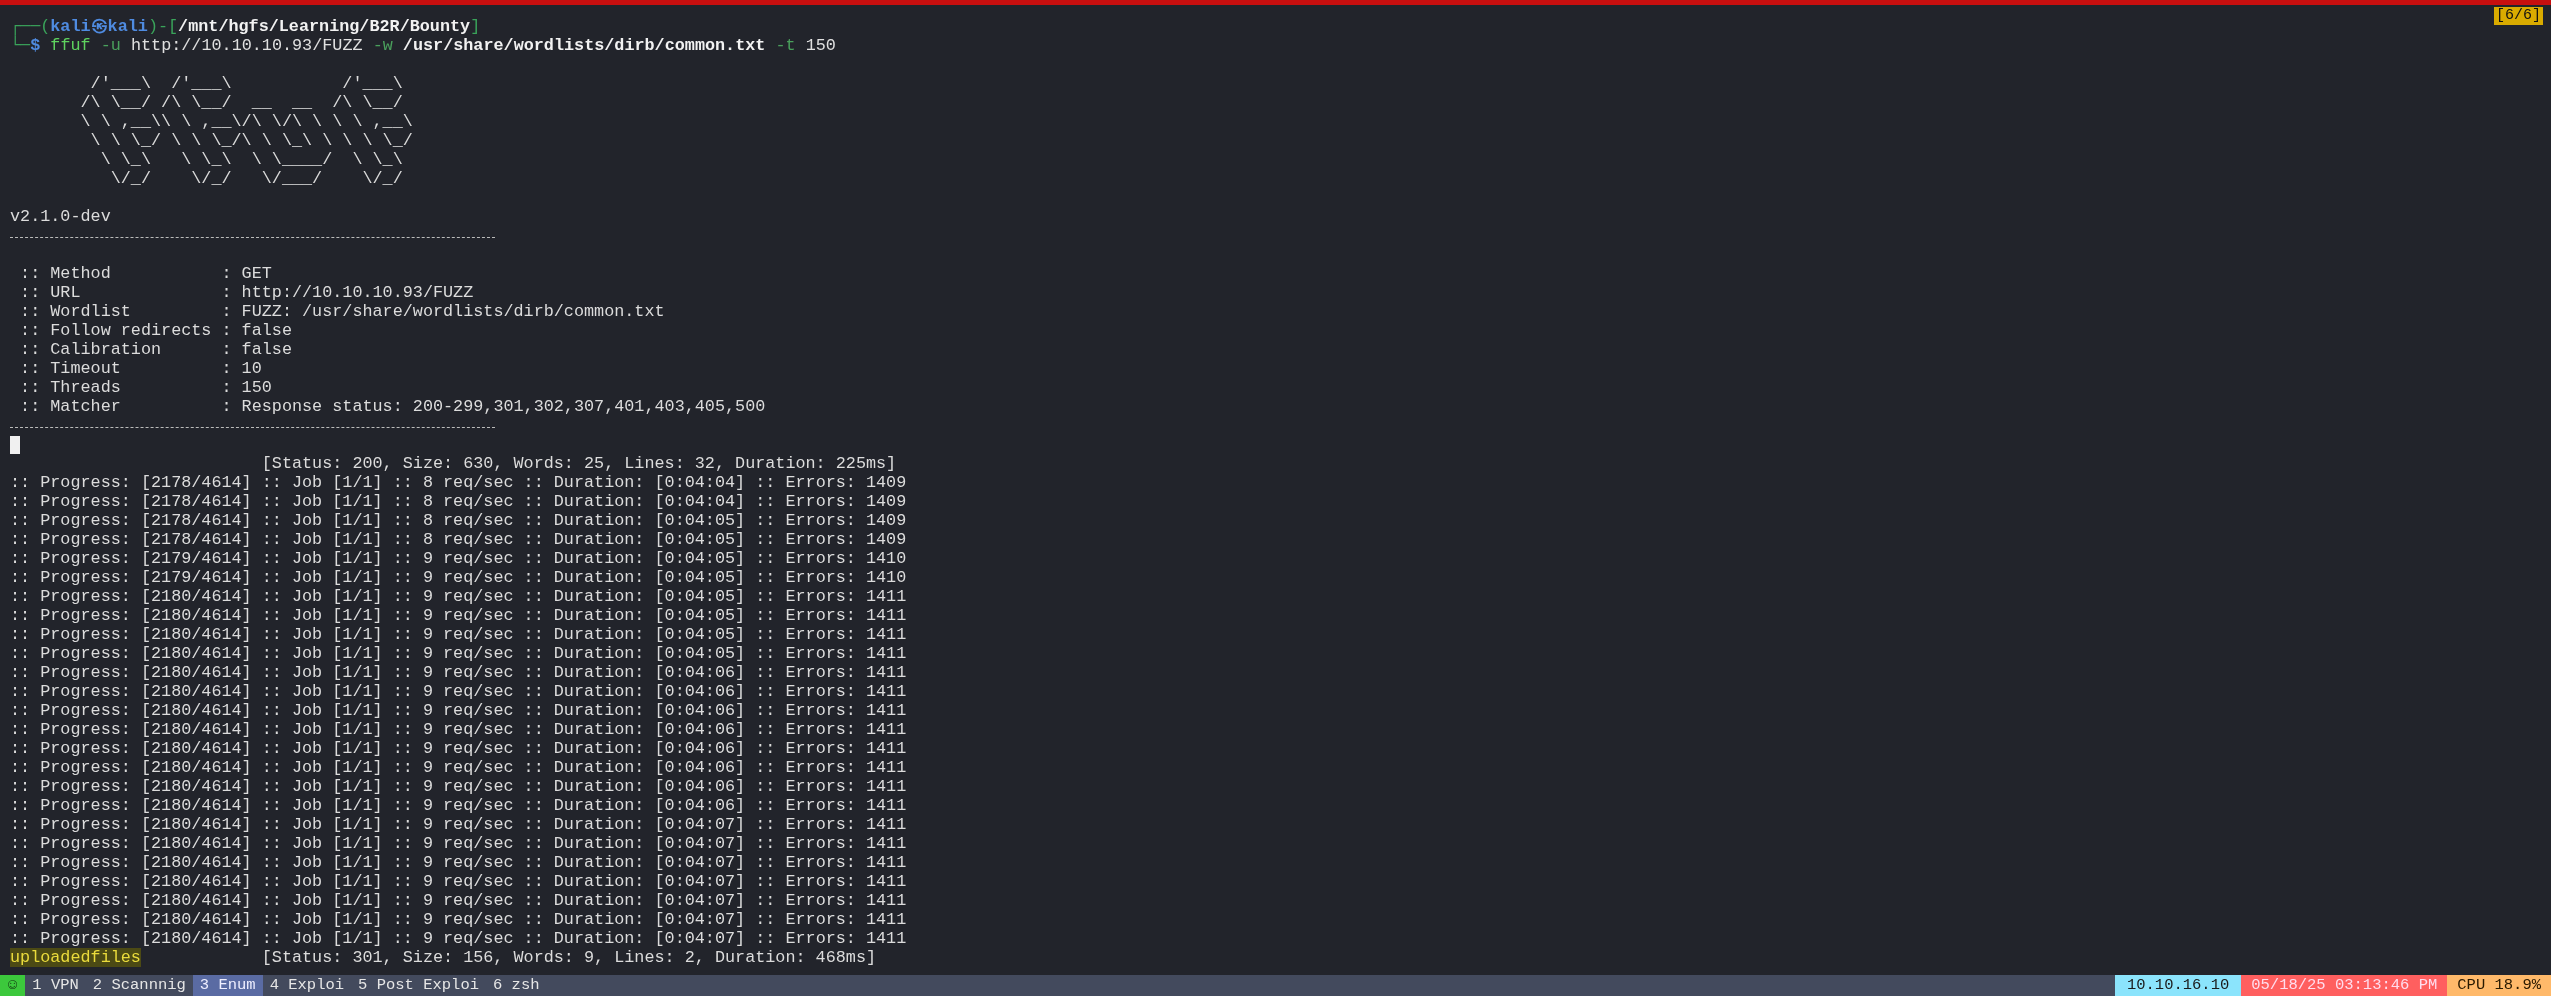 The width and height of the screenshot is (2551, 996). What do you see at coordinates (342, 311) in the screenshot?
I see `setting-line: :: Wordlist : FUZZ: /usr/share/wordlists/dirb/common.txt` at bounding box center [342, 311].